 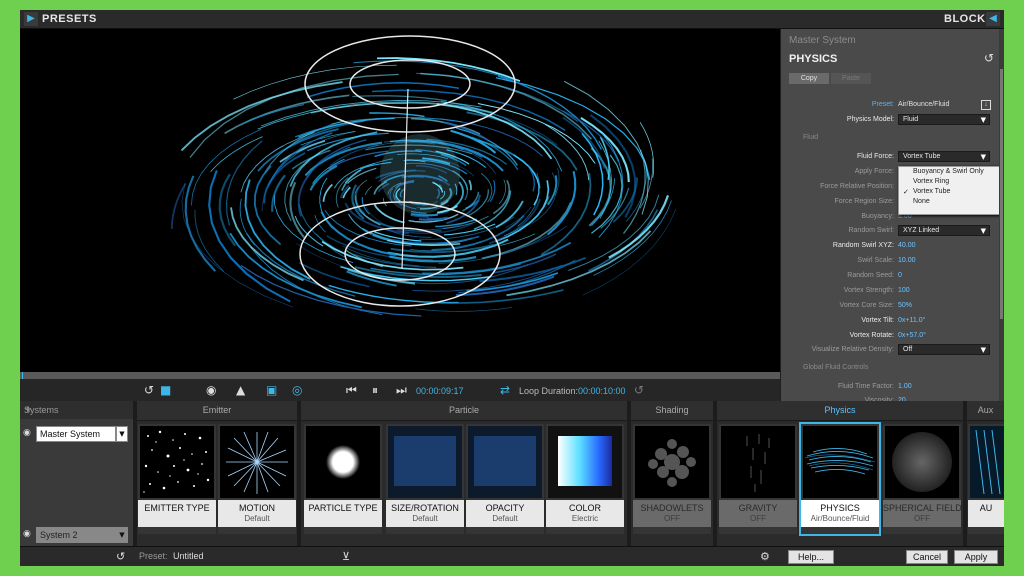 I want to click on block-aux: AU, so click(x=986, y=479).